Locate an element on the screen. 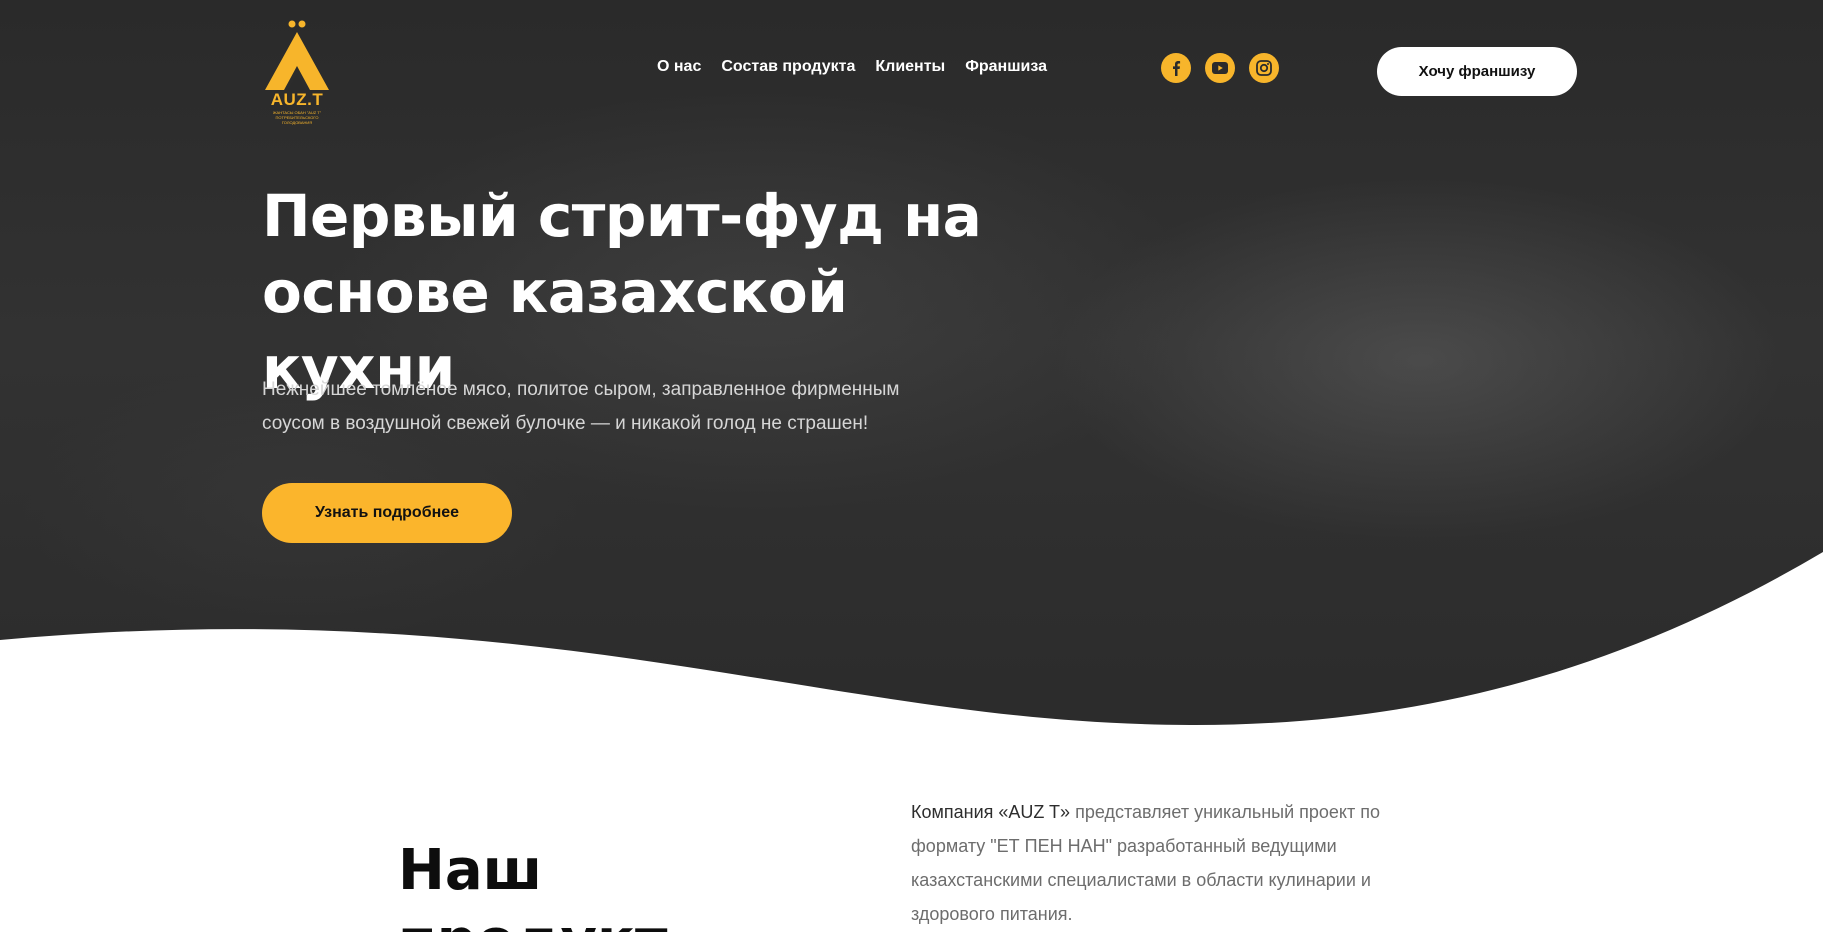 This screenshot has width=1823, height=932. section-title-product: Наш продукт is located at coordinates (532, 885).